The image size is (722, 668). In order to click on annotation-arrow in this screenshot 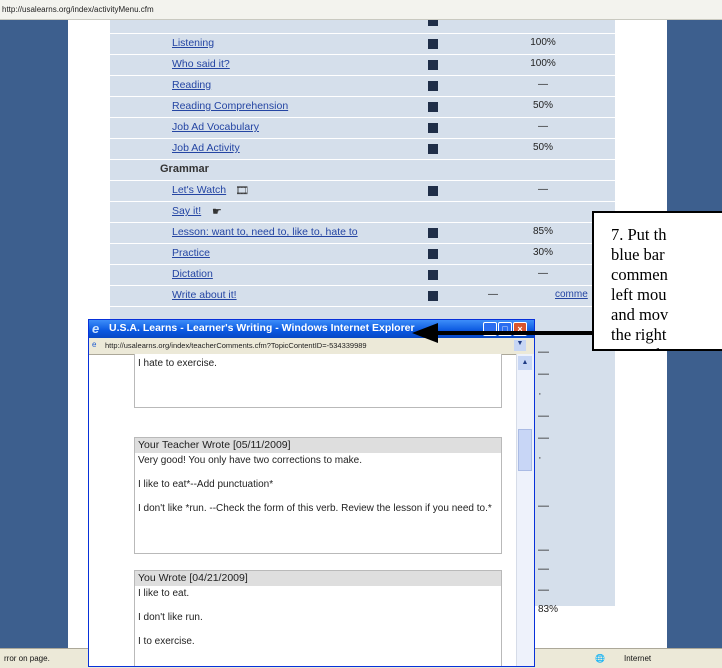, I will do `click(506, 333)`.